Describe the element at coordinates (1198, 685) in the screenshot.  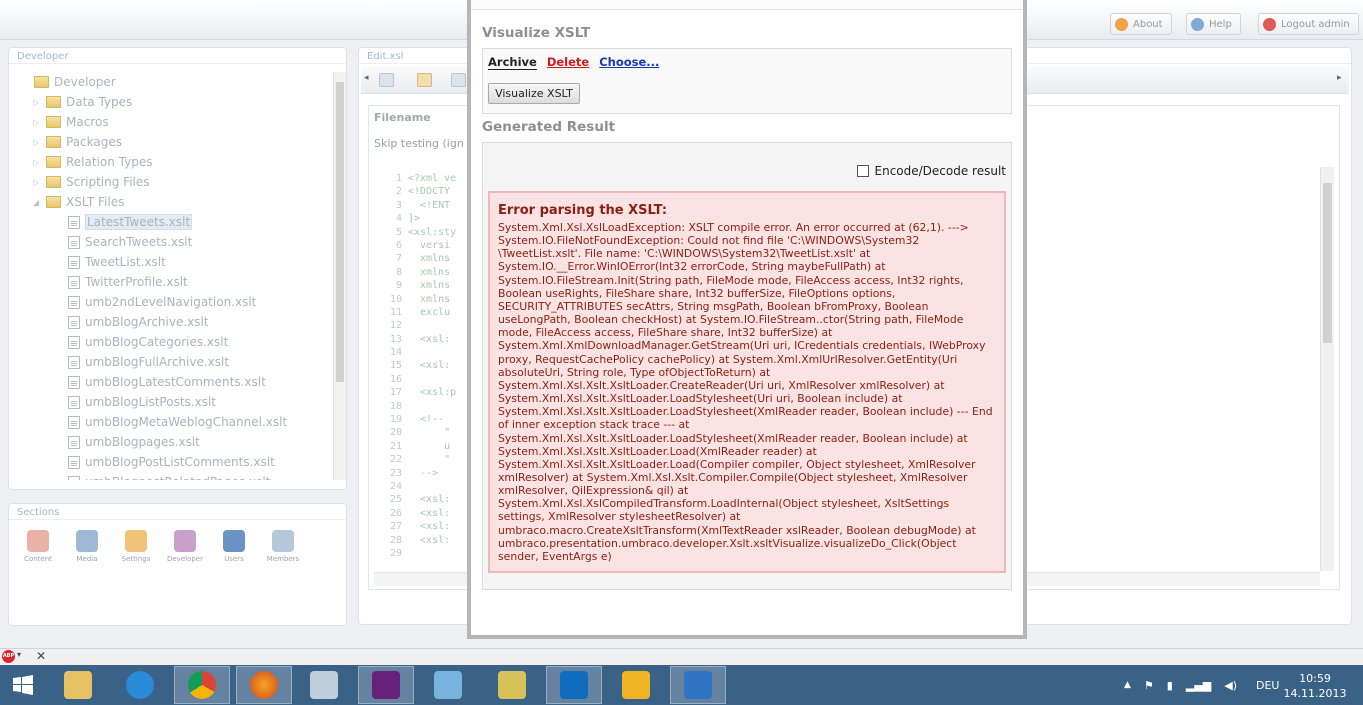
I see `network-icon: ▂▄▆` at that location.